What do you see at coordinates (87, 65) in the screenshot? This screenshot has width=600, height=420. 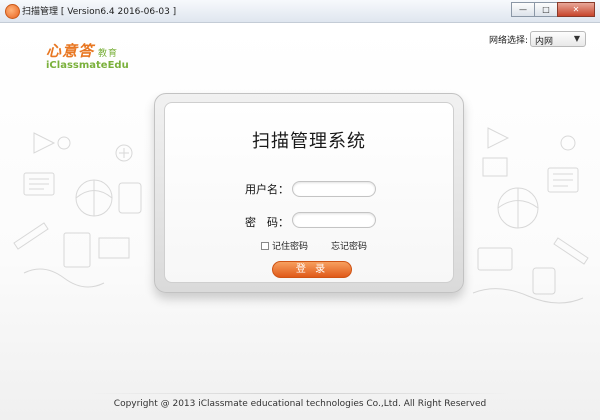 I see `logo-text-en: iClassmateEdu` at bounding box center [87, 65].